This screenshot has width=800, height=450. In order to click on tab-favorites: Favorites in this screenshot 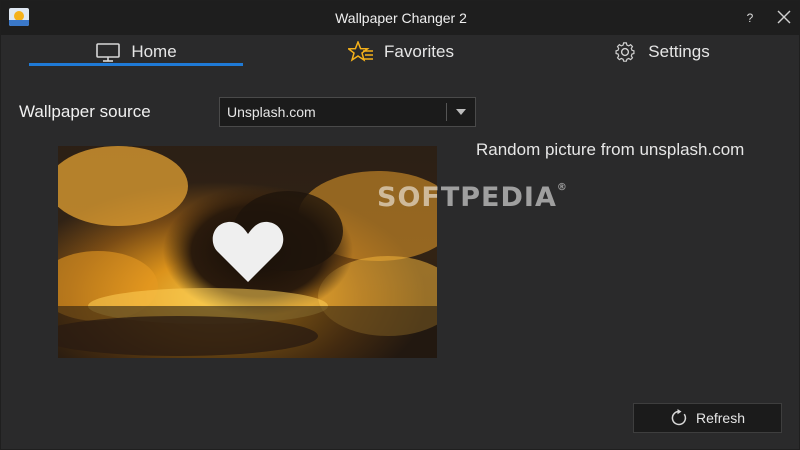, I will do `click(401, 52)`.